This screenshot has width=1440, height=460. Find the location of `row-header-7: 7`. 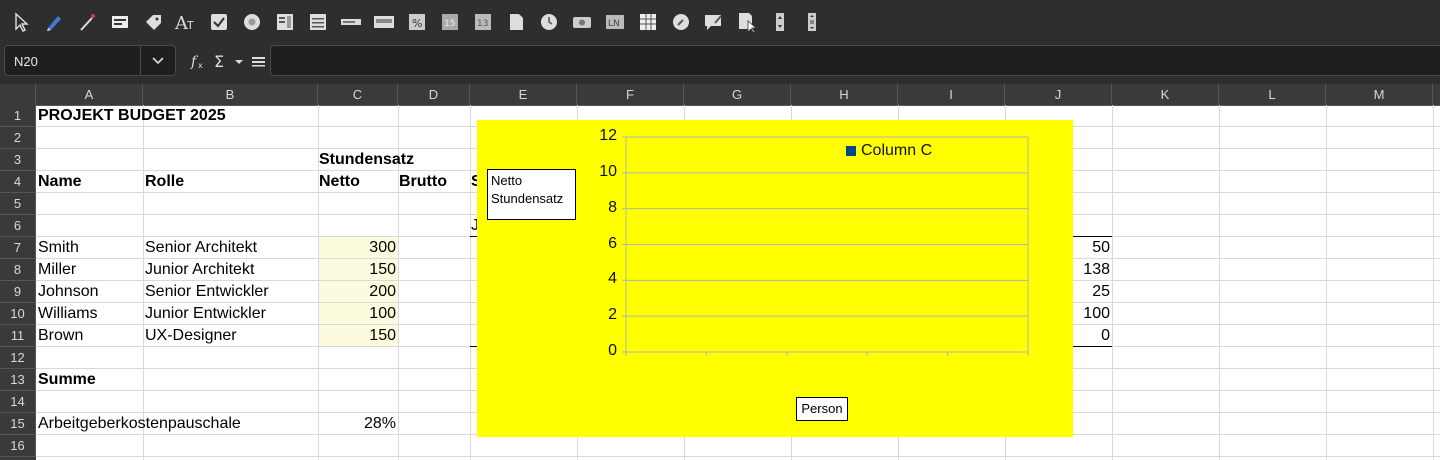

row-header-7: 7 is located at coordinates (18, 248).